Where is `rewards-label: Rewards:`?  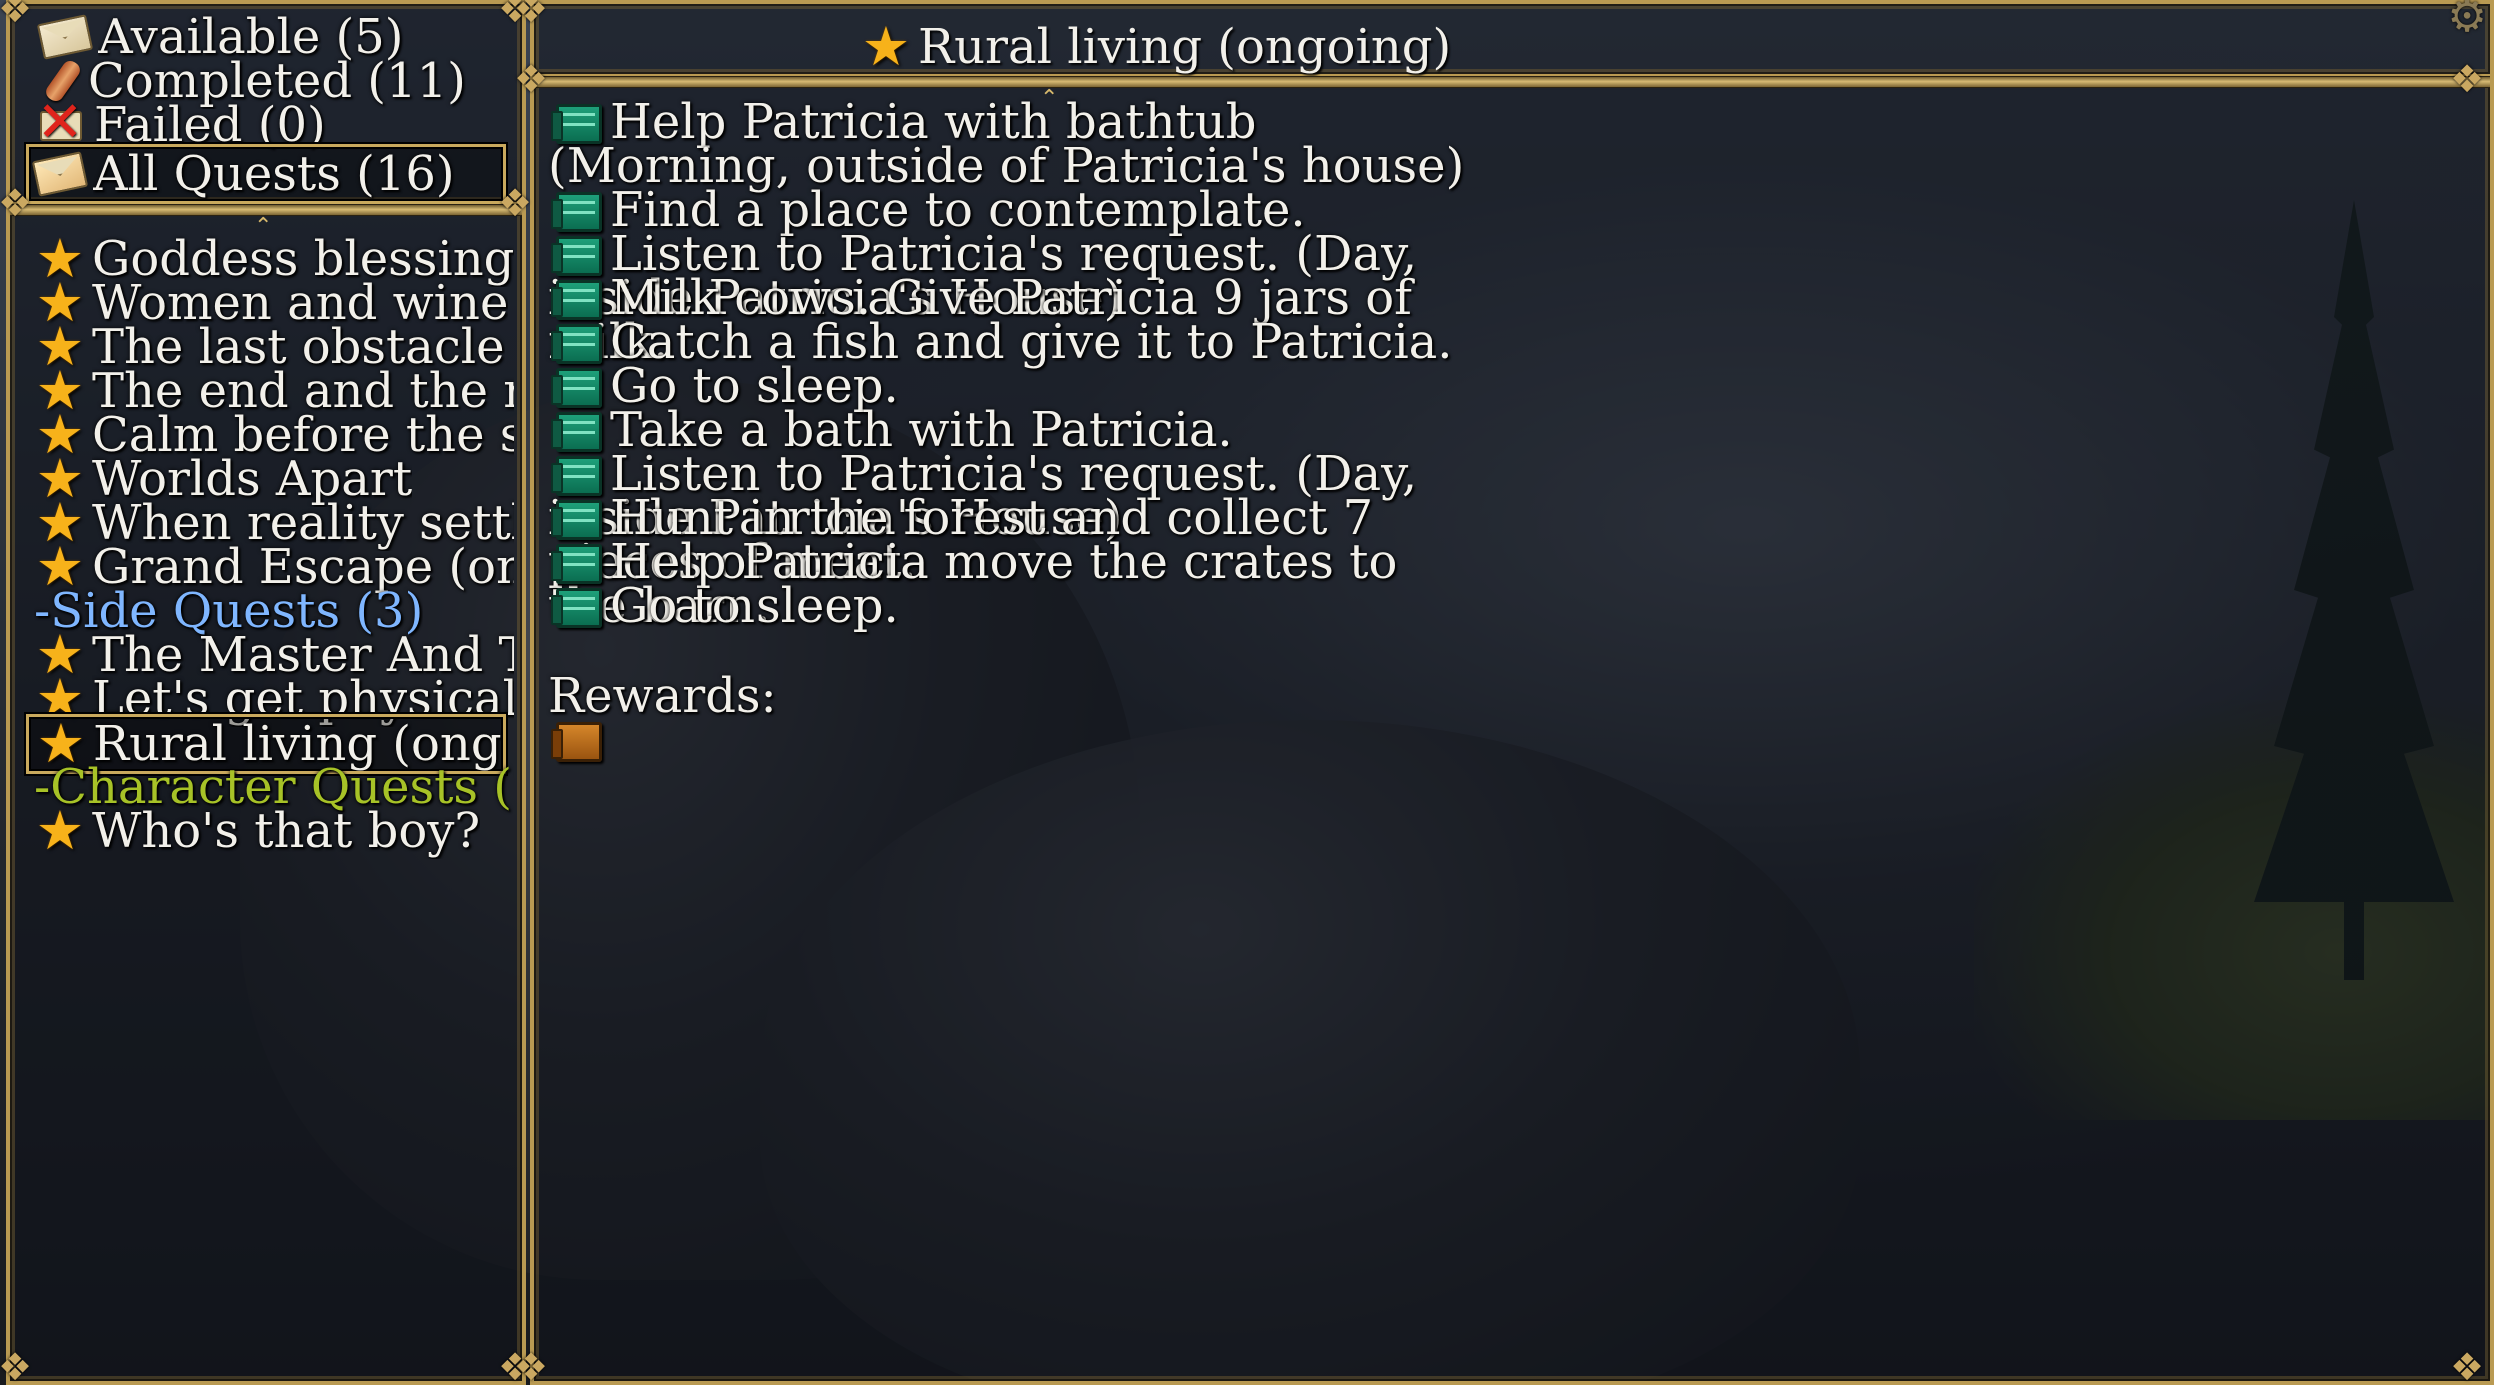
rewards-label: Rewards: is located at coordinates (662, 696).